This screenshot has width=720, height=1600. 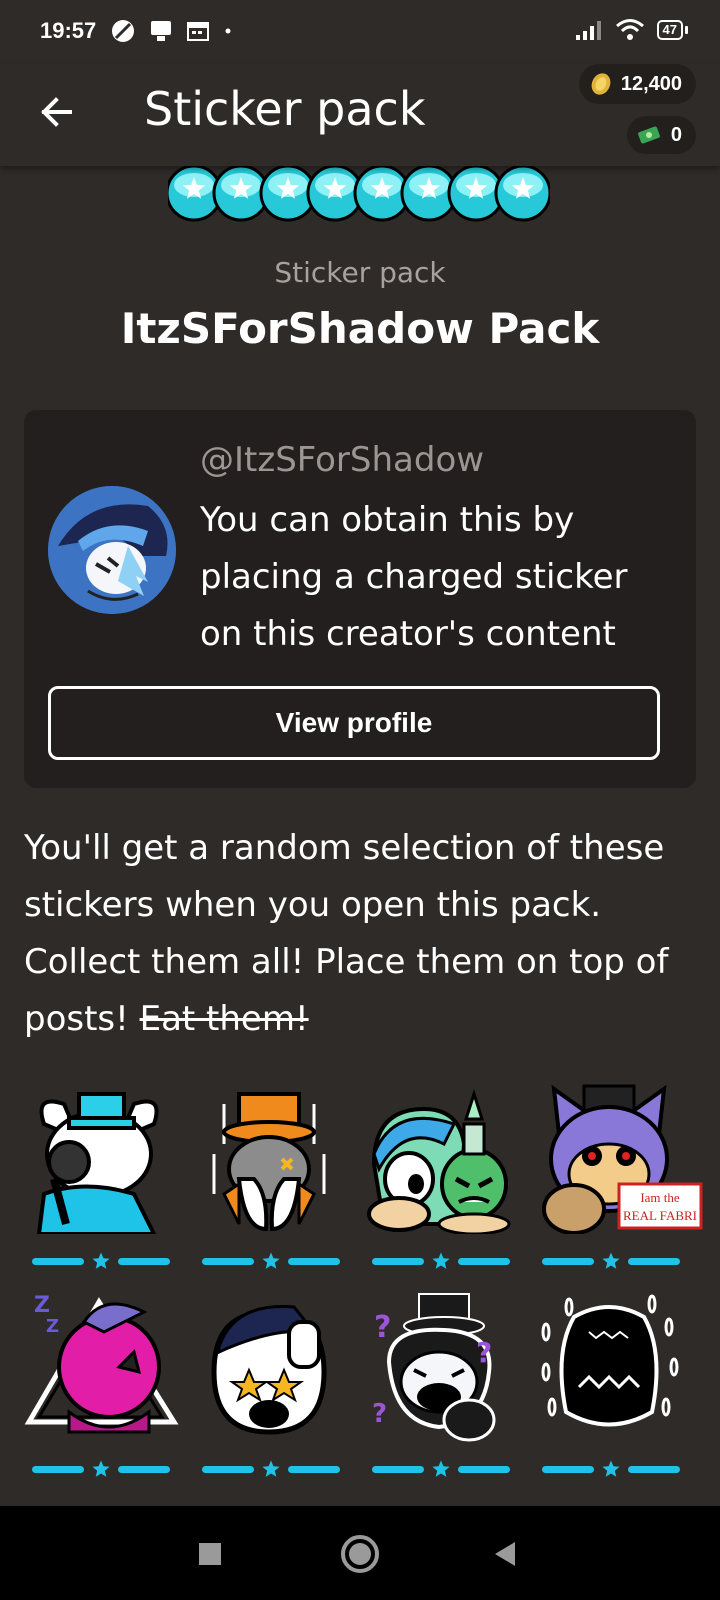 What do you see at coordinates (68, 30) in the screenshot?
I see `status-time: 19:57` at bounding box center [68, 30].